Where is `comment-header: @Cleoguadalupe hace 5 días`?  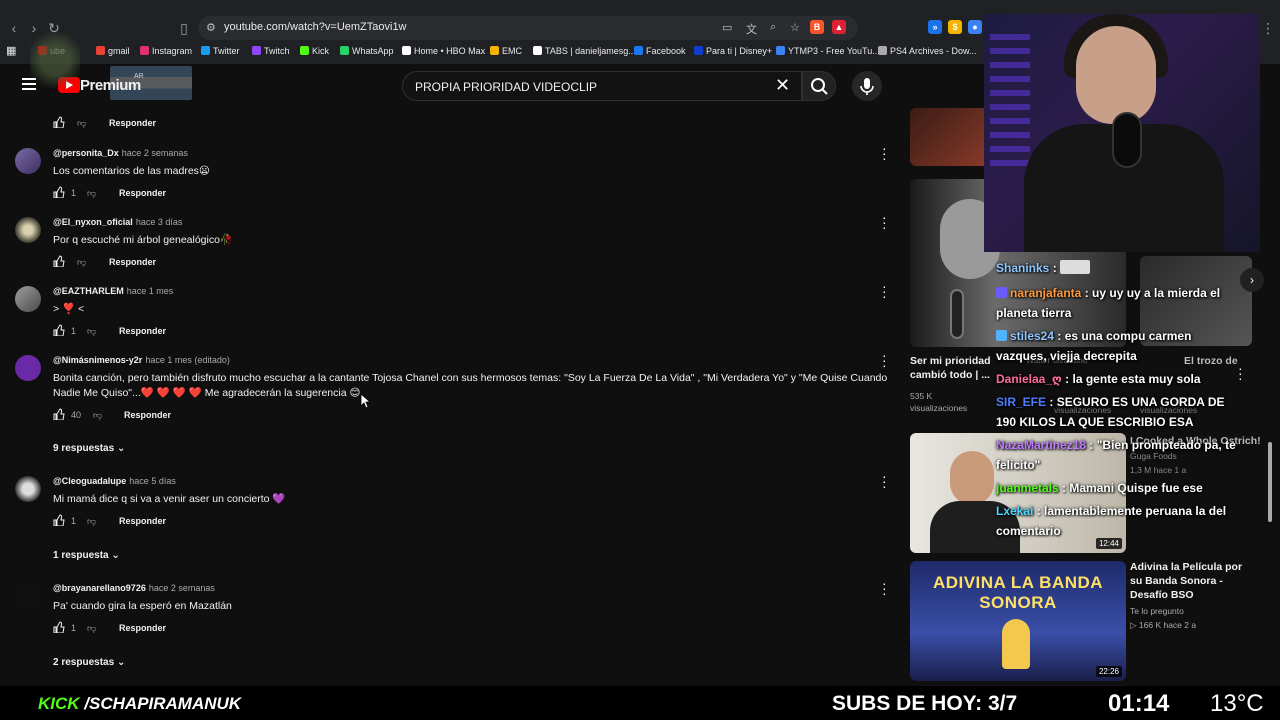
comment-header: @Cleoguadalupe hace 5 días is located at coordinates (114, 481).